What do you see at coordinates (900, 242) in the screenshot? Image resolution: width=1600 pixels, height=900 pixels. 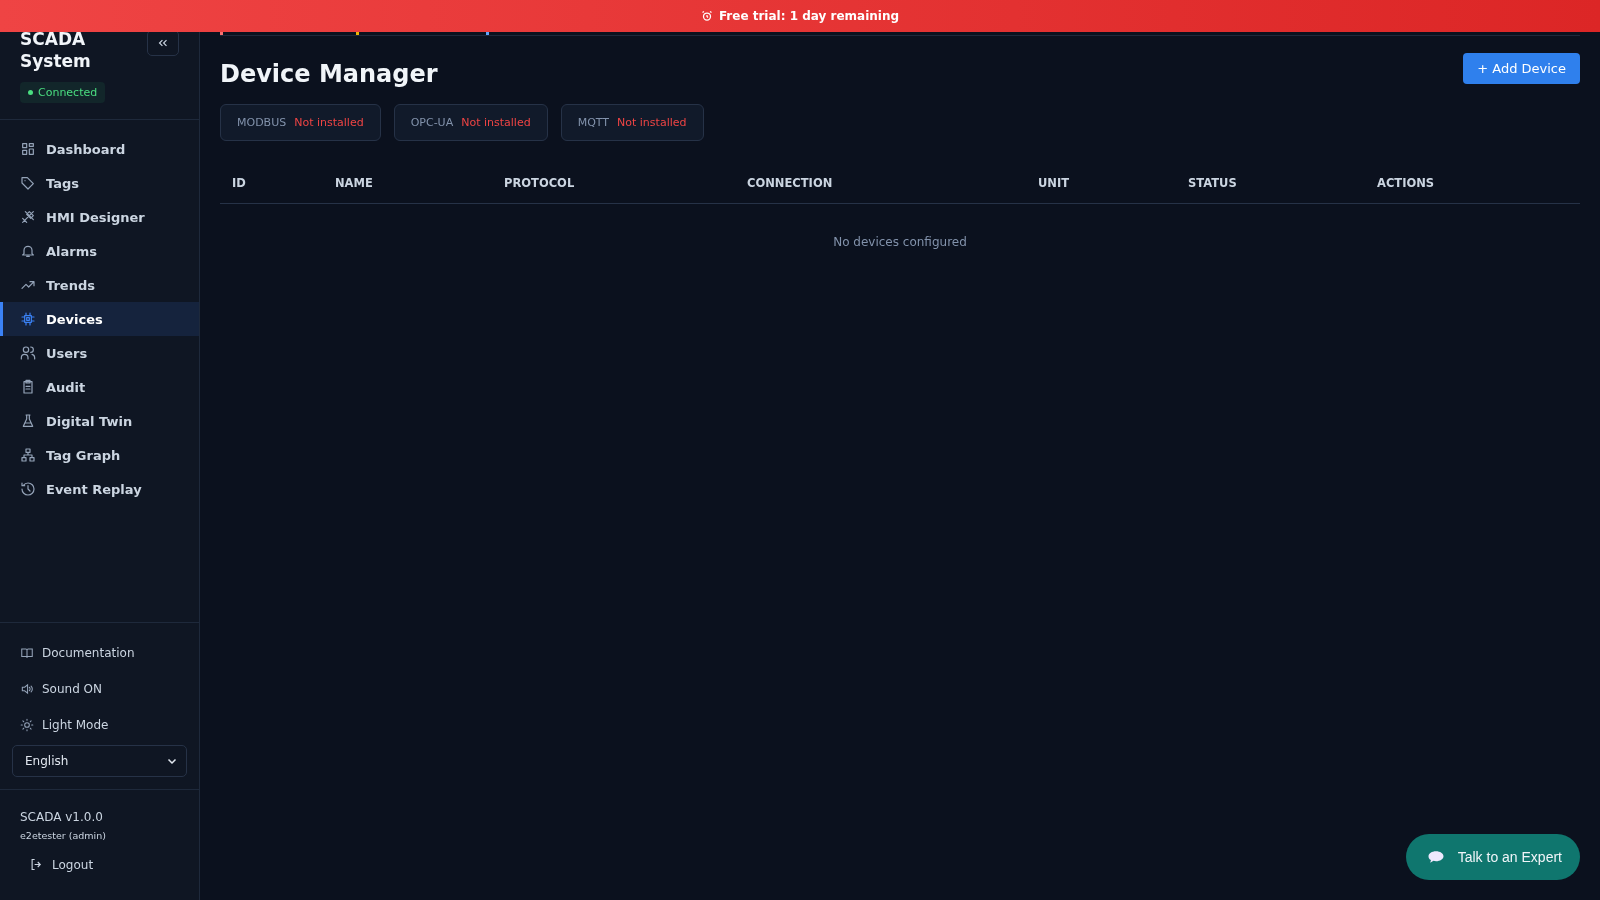 I see `empty-message: No devices configured` at bounding box center [900, 242].